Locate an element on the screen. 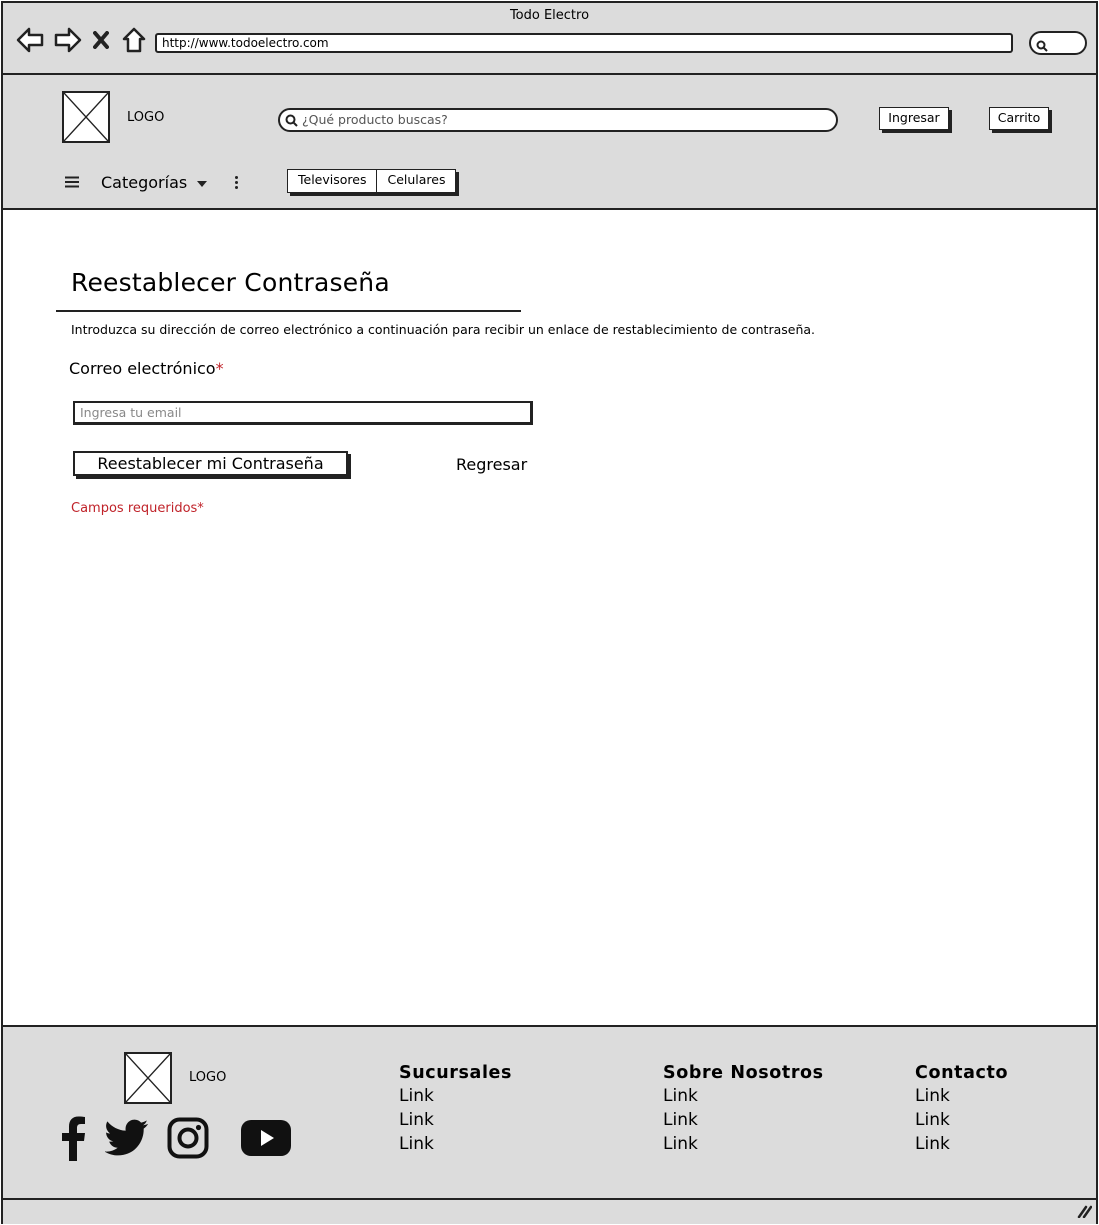 Image resolution: width=1099 pixels, height=1225 pixels. header-logo-image is located at coordinates (86, 117).